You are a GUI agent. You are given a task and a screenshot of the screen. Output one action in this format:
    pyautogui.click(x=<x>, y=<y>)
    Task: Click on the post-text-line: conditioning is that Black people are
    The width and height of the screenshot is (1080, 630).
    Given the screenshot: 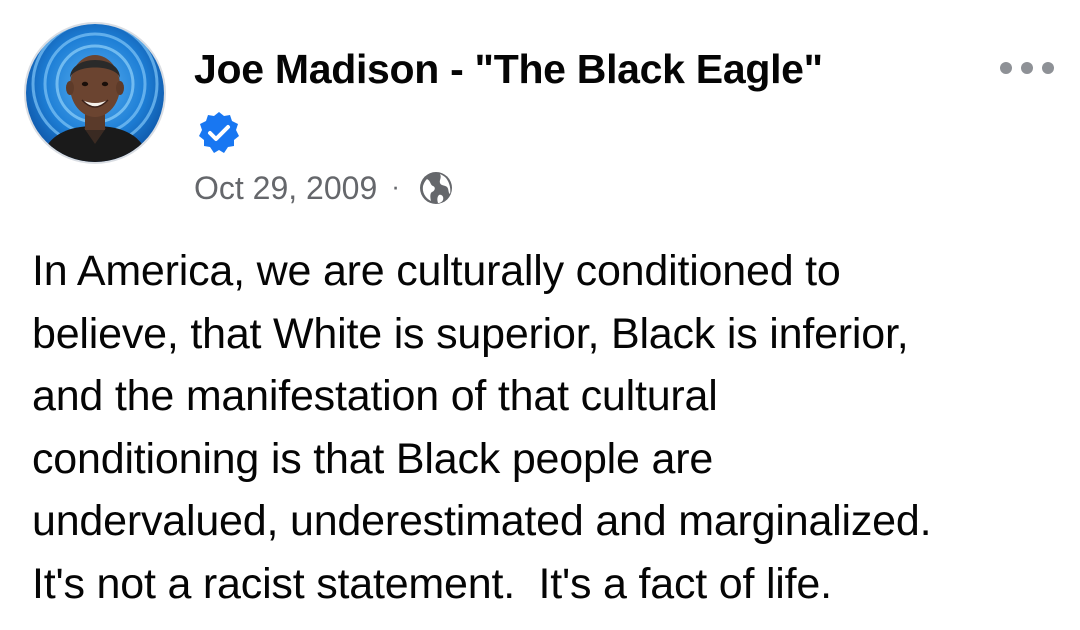 What is the action you would take?
    pyautogui.click(x=373, y=458)
    